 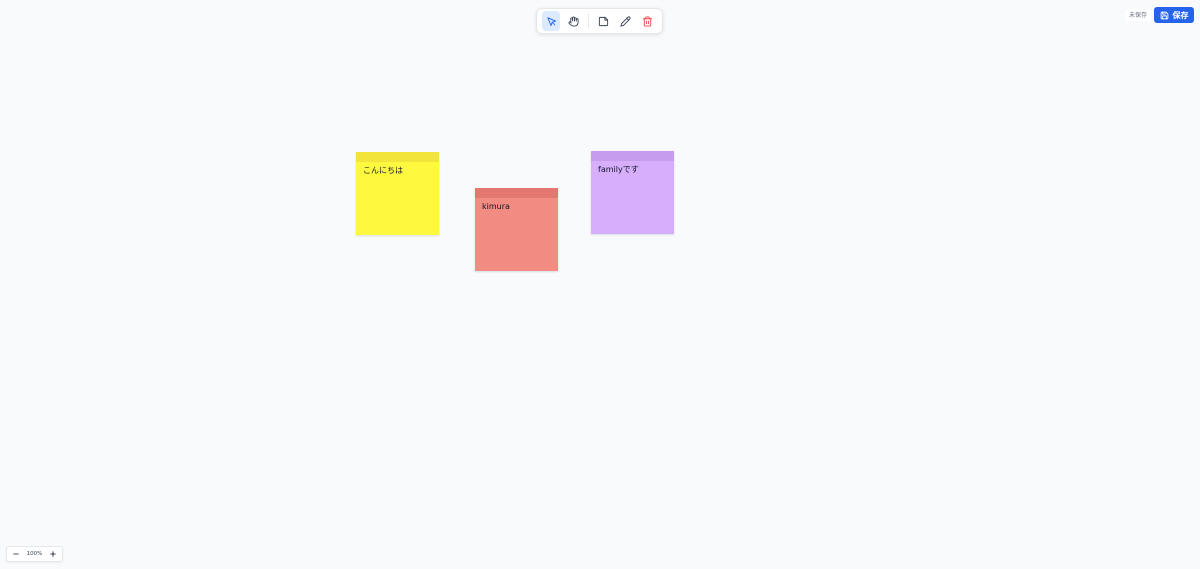 I want to click on plus-icon, so click(x=53, y=554).